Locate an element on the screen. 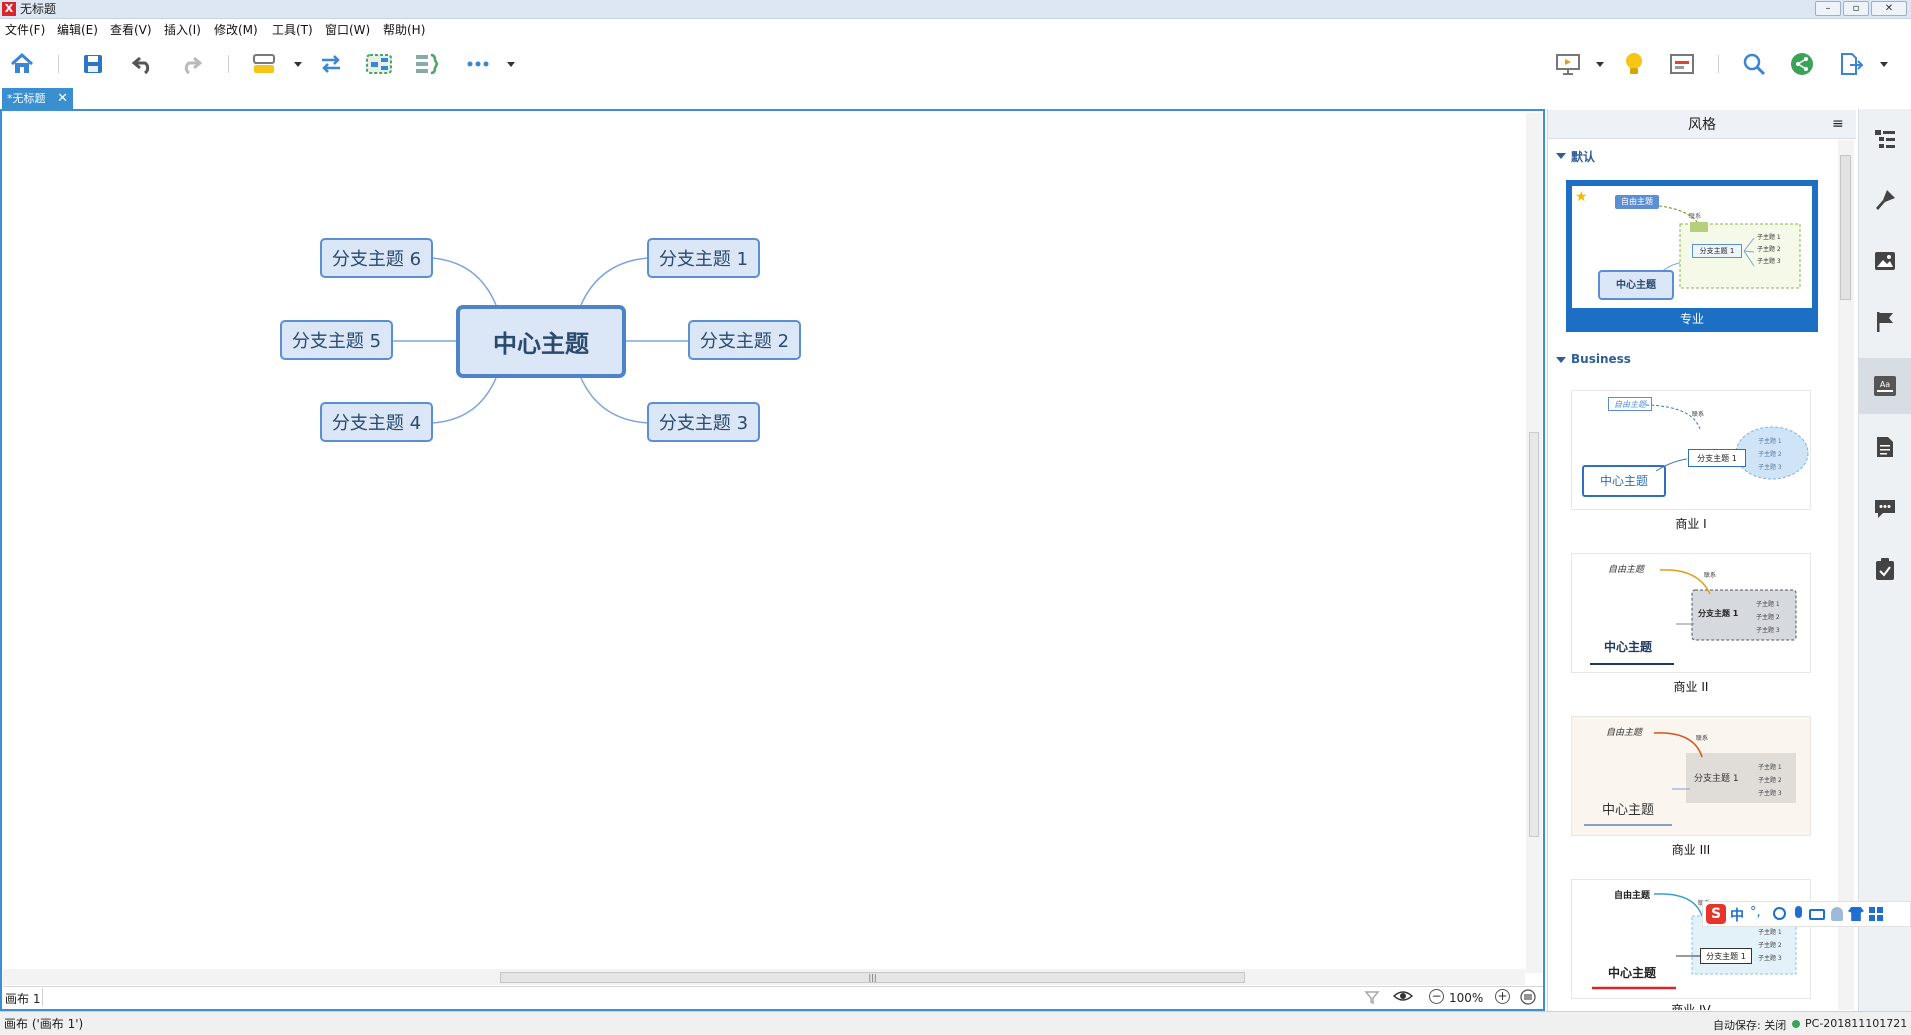 The width and height of the screenshot is (1911, 1035). style-thumbnail-business-1: 自由主题 联系 中心主题 分支主题 1 子主题 1 子主题 2 子主题 3 is located at coordinates (1691, 450).